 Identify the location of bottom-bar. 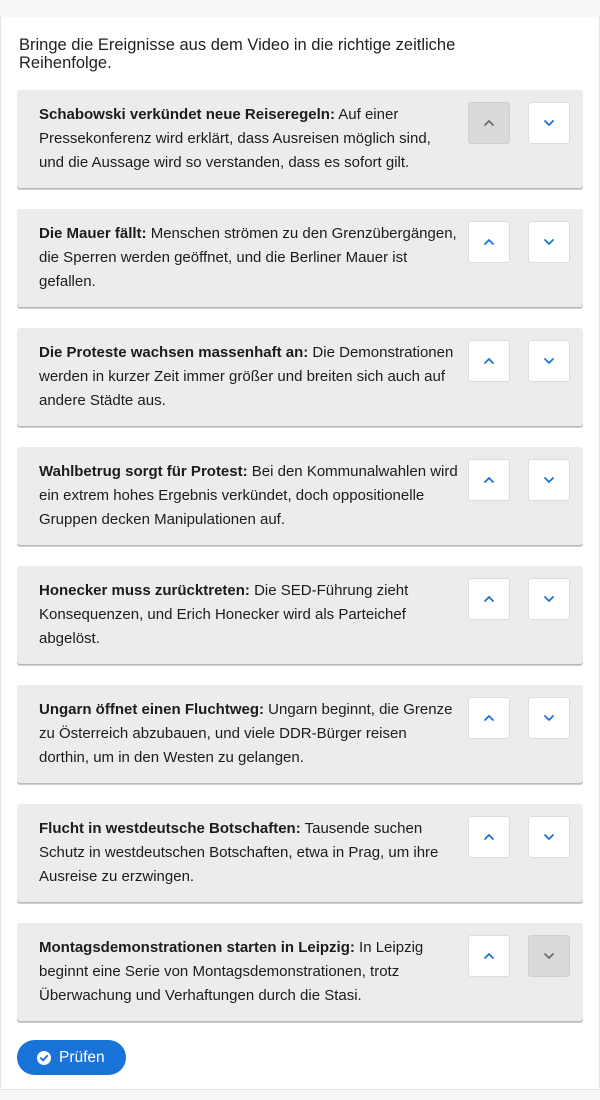
(300, 1094).